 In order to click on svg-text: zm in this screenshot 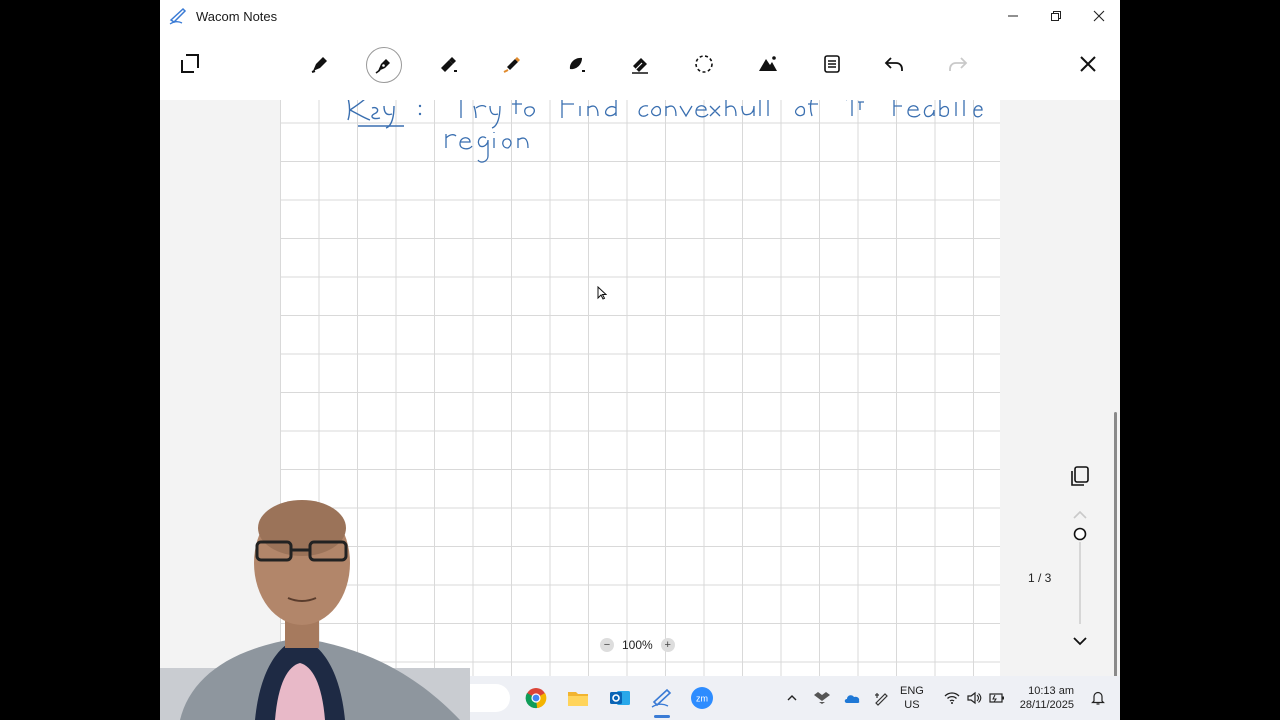, I will do `click(702, 699)`.